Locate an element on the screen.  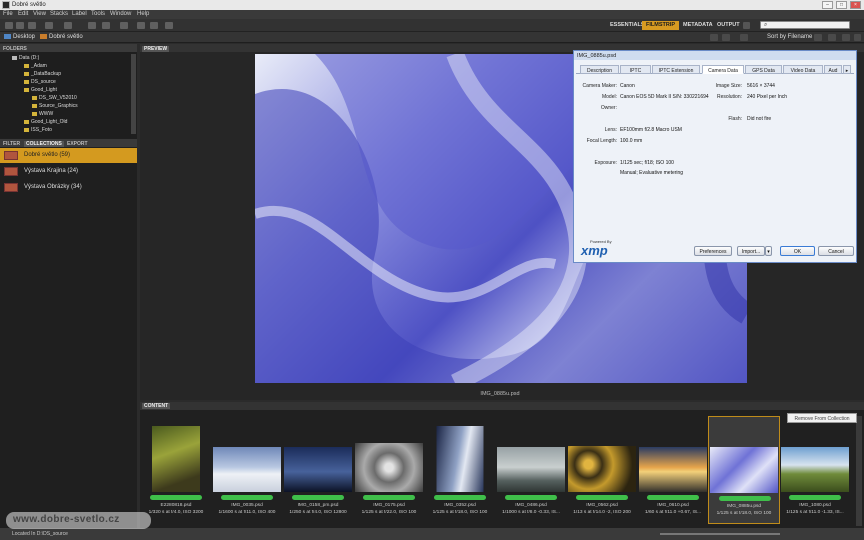
dialog-title: IMG_0885u.psd is located at coordinates (715, 55).